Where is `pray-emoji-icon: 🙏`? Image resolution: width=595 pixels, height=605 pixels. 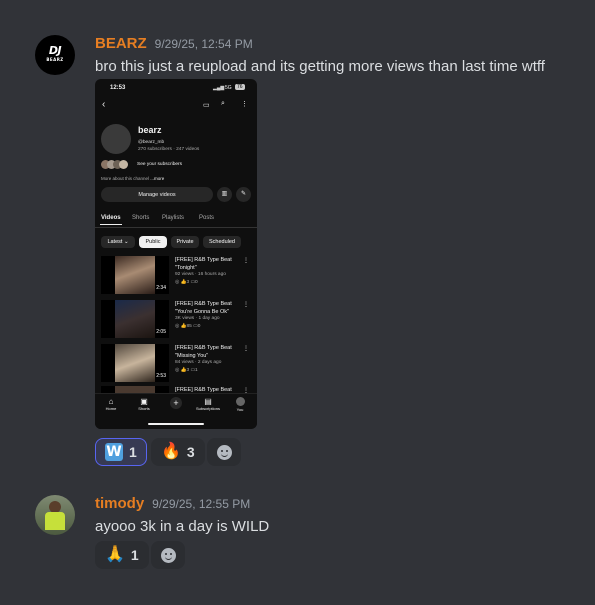
pray-emoji-icon: 🙏 is located at coordinates (115, 554).